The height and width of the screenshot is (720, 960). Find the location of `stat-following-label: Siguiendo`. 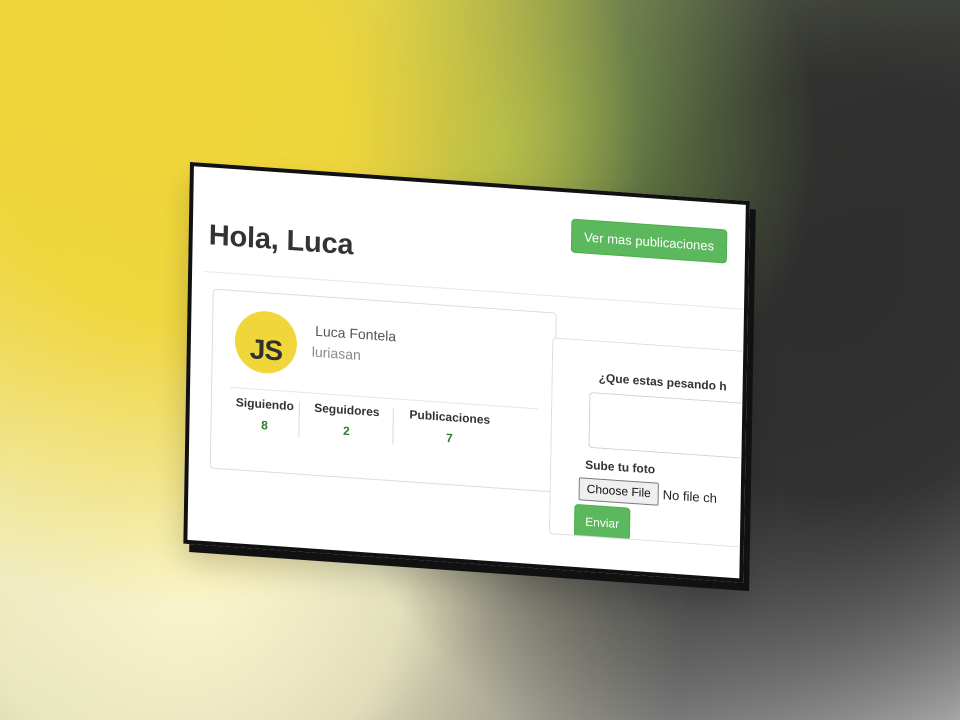

stat-following-label: Siguiendo is located at coordinates (264, 404).